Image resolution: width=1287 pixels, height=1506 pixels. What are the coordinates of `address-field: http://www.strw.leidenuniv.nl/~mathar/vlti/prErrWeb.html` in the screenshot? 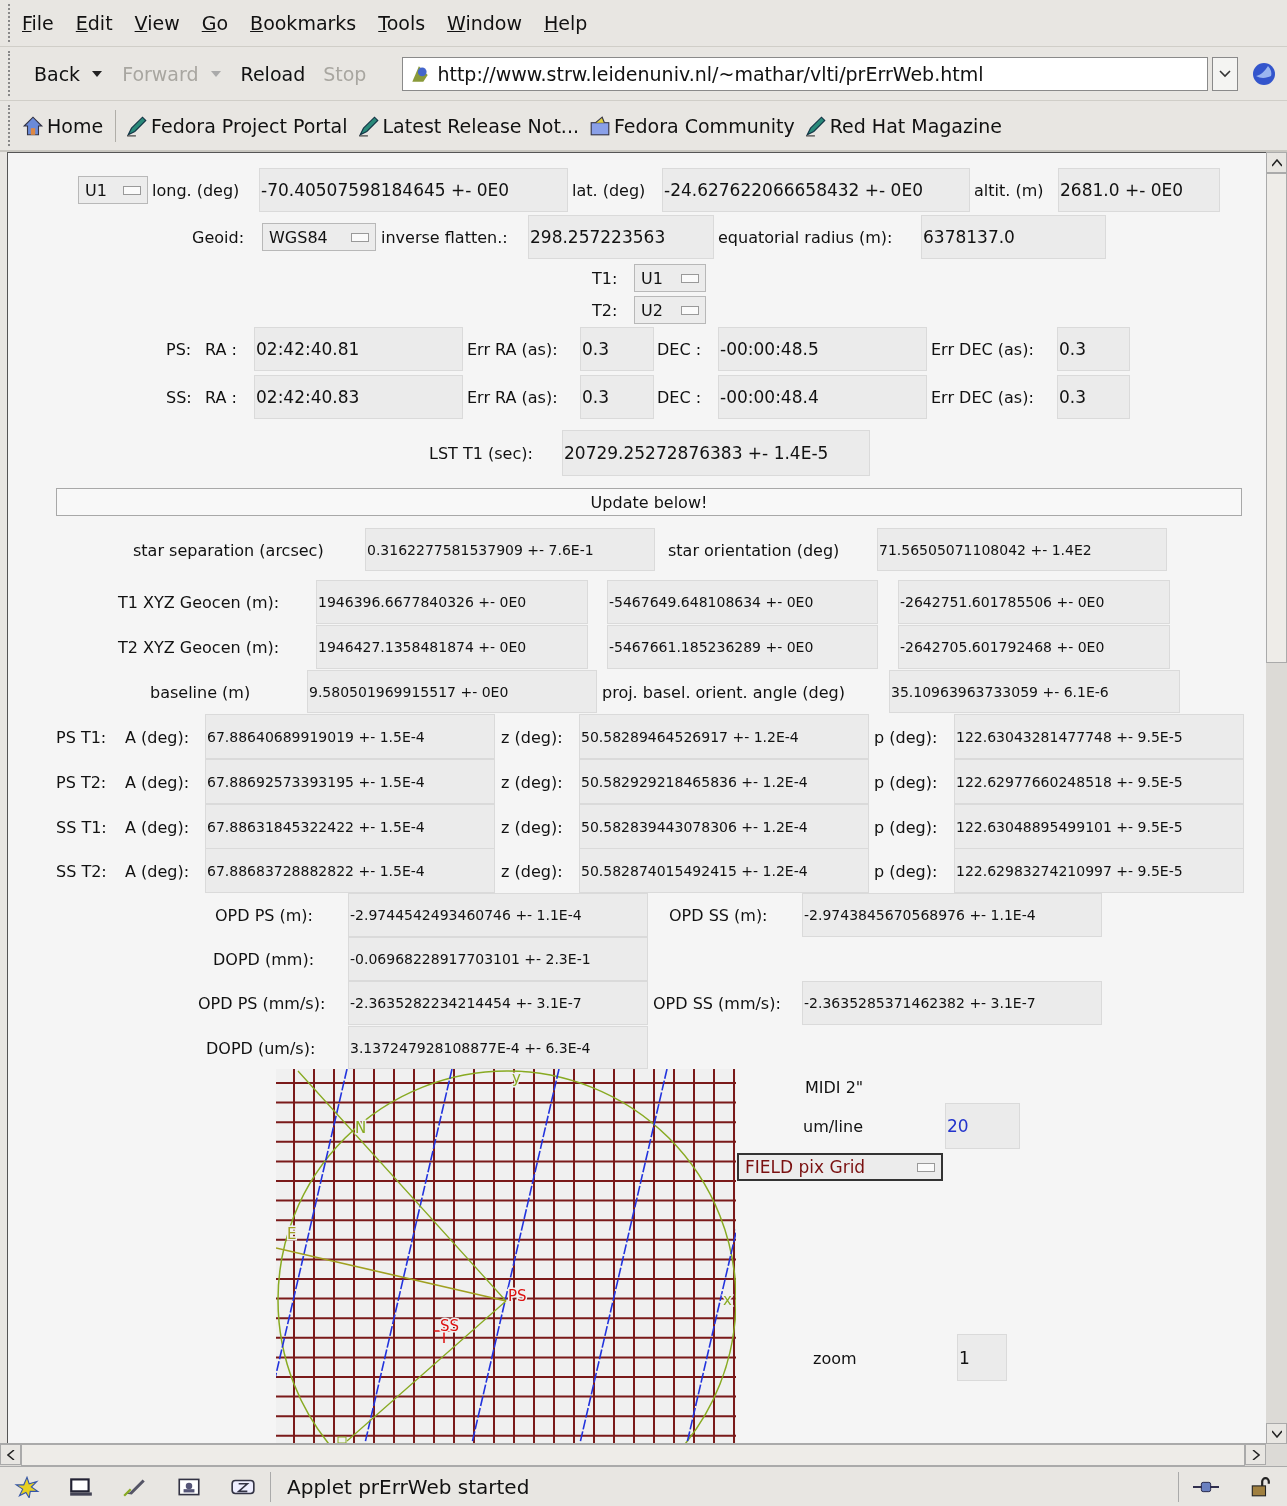 It's located at (805, 73).